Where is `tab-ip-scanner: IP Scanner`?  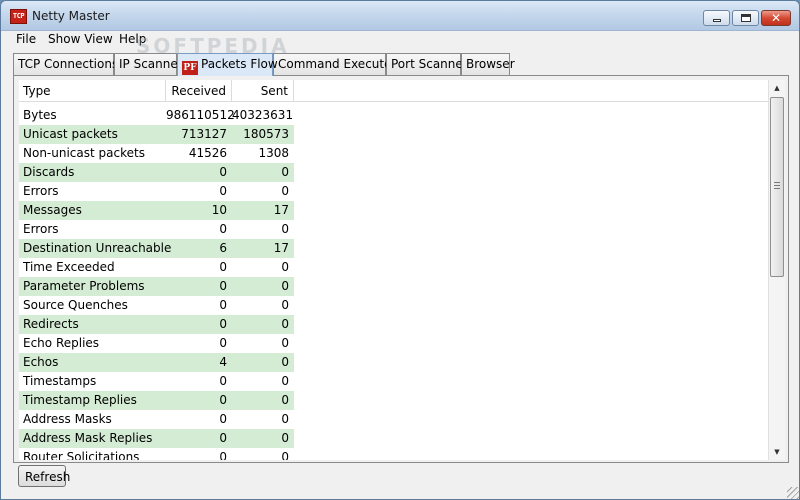 tab-ip-scanner: IP Scanner is located at coordinates (148, 64).